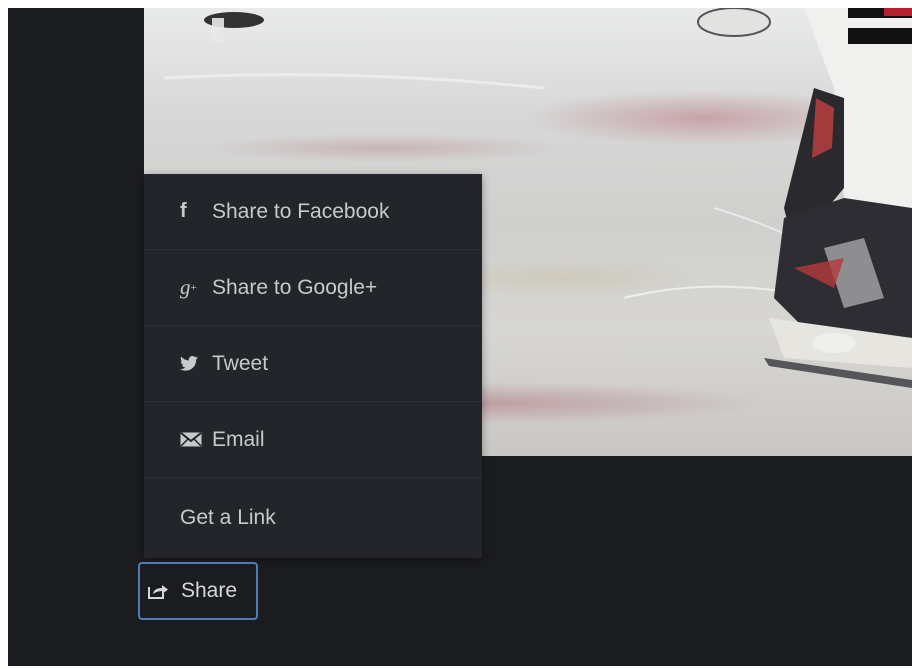 Image resolution: width=912 pixels, height=669 pixels. I want to click on tweet-item: Tweet, so click(313, 364).